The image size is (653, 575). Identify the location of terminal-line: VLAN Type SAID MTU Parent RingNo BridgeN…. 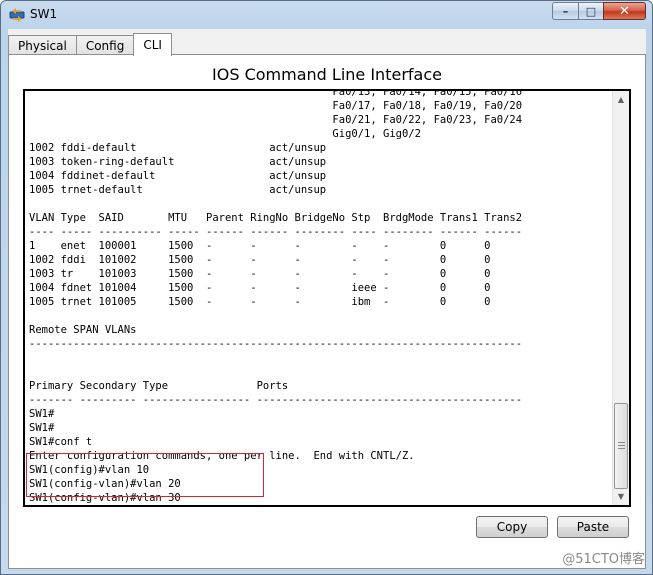
(276, 218).